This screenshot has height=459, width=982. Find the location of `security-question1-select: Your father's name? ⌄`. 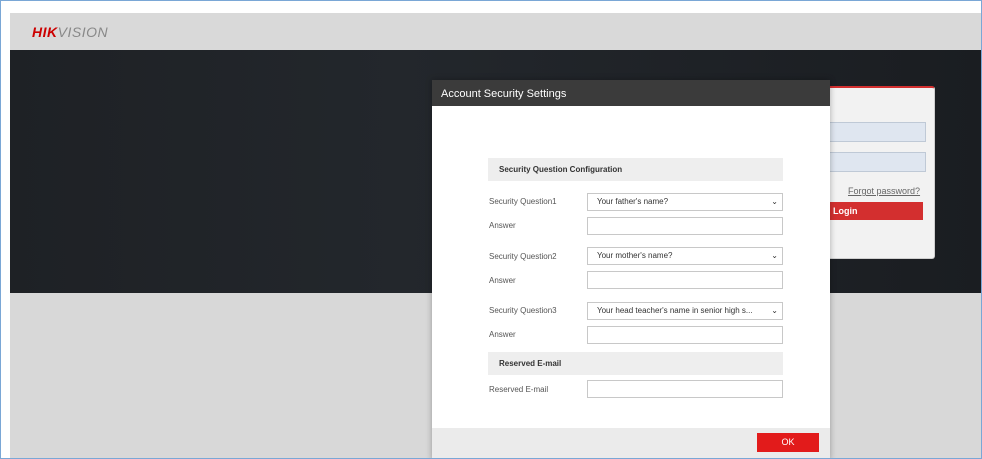

security-question1-select: Your father's name? ⌄ is located at coordinates (685, 202).